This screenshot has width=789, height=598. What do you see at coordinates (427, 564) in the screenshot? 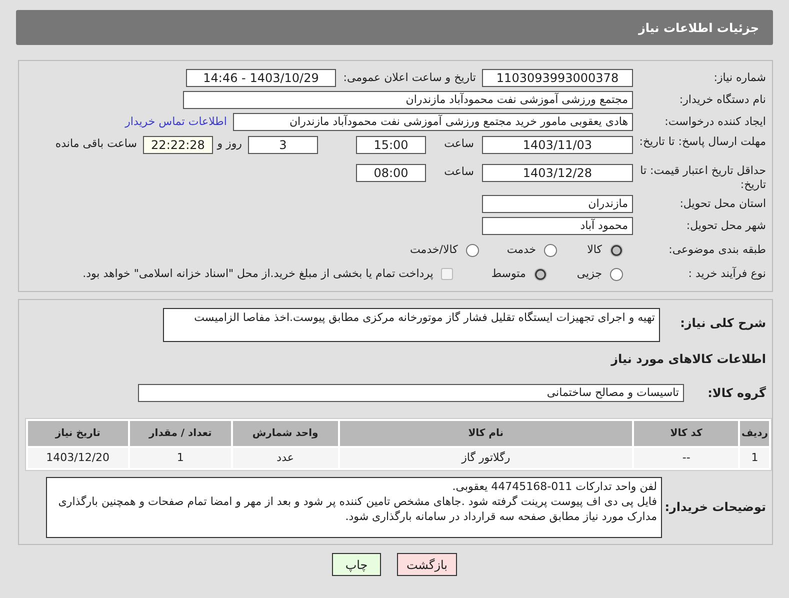
I see `back-button: بازگشت` at bounding box center [427, 564].